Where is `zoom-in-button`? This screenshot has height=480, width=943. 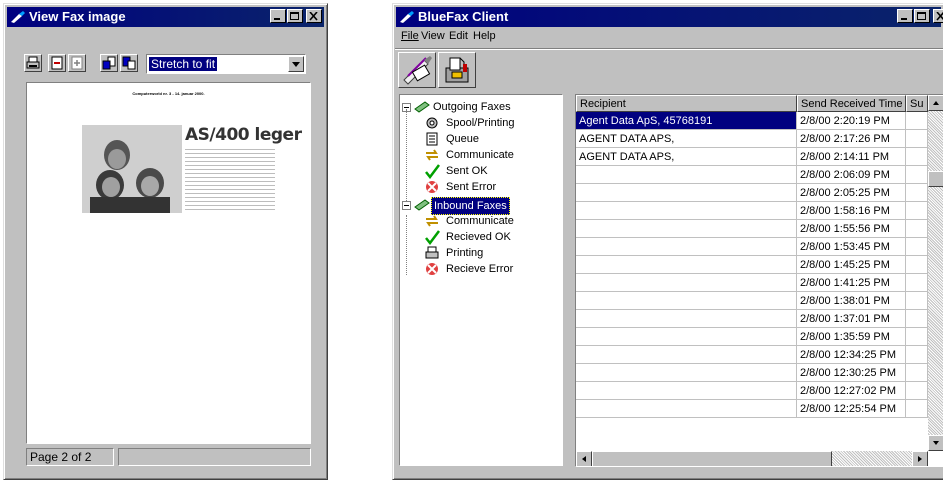
zoom-in-button is located at coordinates (77, 63).